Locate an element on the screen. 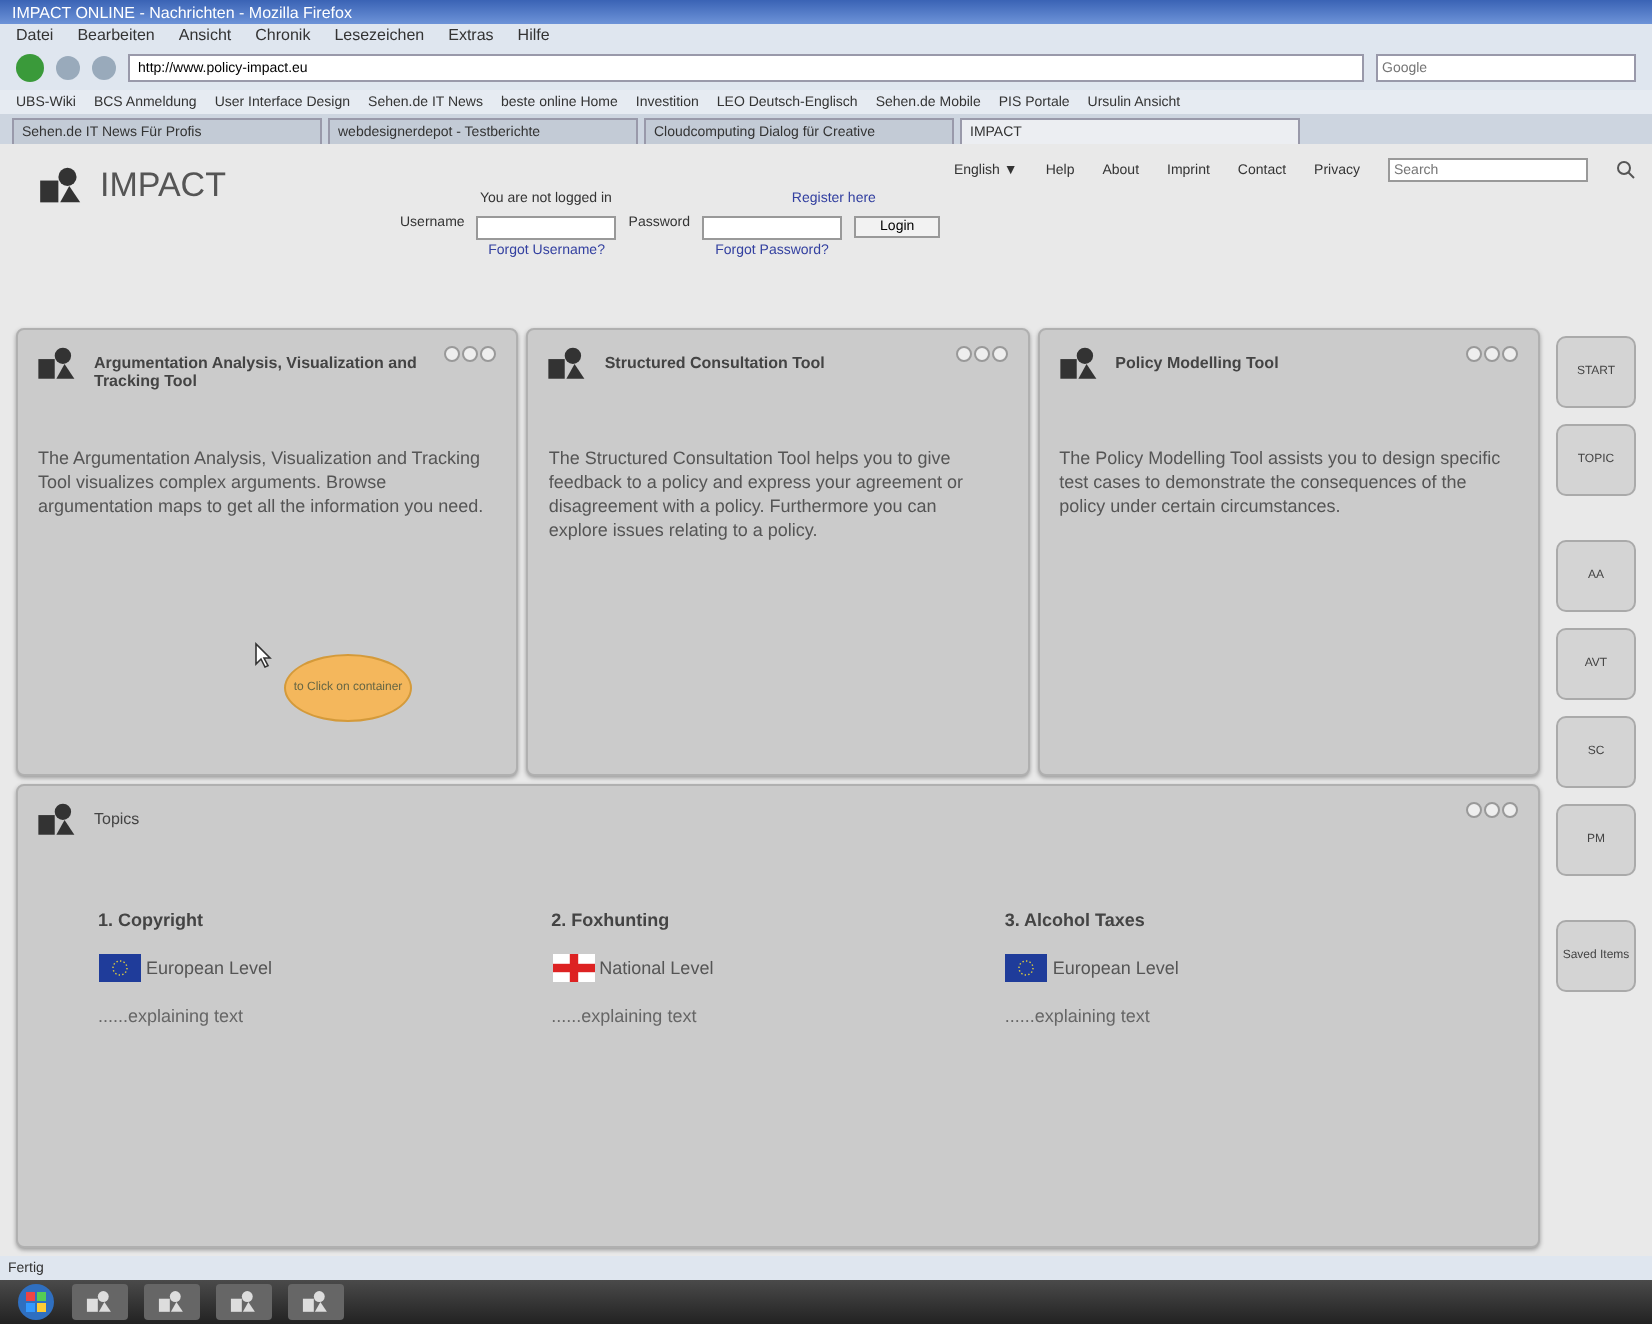 The image size is (1652, 1324). tool-card: Policy Modelling Tool The Policy Modelling Tool assists you to design specific test cases to demonstrate the consequences of the policy under certain circumstances. is located at coordinates (1288, 552).